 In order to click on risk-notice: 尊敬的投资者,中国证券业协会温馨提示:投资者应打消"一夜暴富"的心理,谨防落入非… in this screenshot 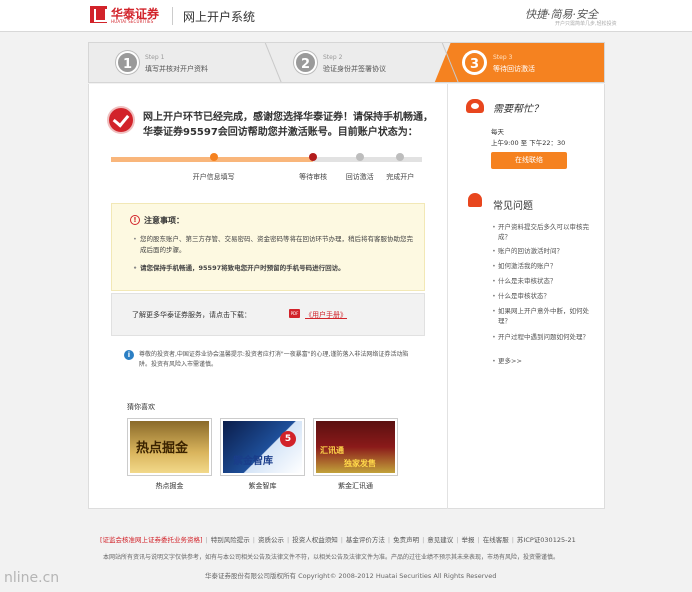, I will do `click(274, 359)`.